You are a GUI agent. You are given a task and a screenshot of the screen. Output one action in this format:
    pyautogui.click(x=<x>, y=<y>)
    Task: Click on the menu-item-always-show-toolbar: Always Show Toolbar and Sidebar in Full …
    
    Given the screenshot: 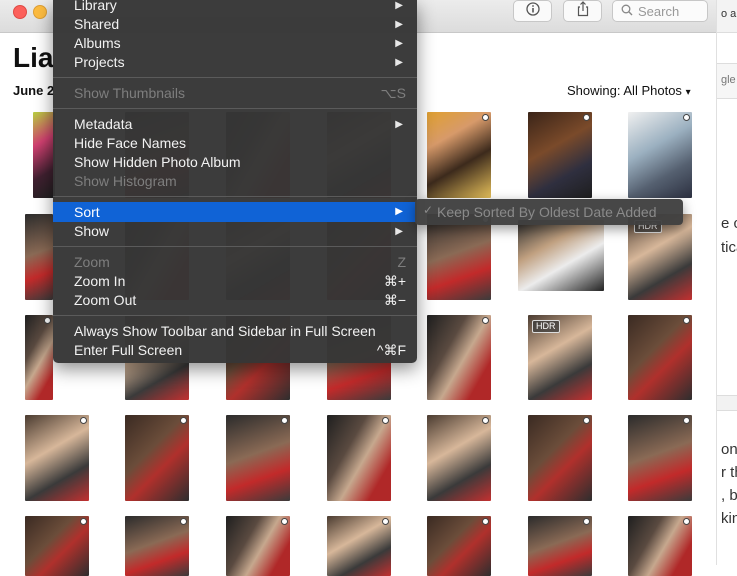 What is the action you would take?
    pyautogui.click(x=235, y=331)
    